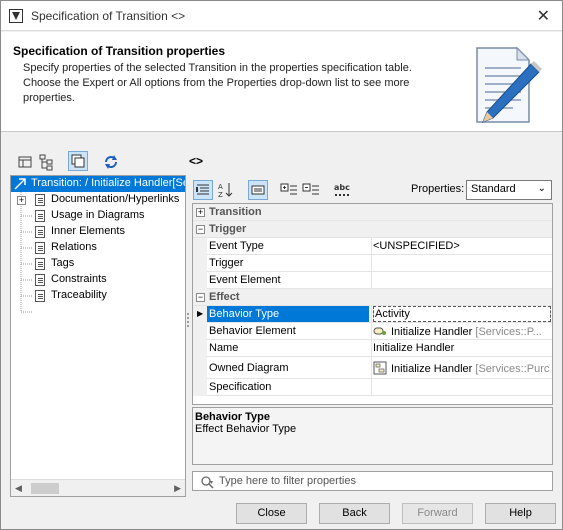 This screenshot has width=563, height=530. What do you see at coordinates (289, 190) in the screenshot?
I see `expand-all-icon` at bounding box center [289, 190].